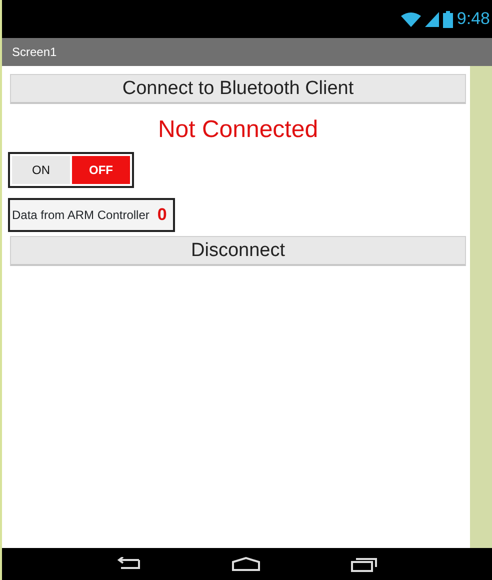  Describe the element at coordinates (246, 564) in the screenshot. I see `home-icon` at that location.